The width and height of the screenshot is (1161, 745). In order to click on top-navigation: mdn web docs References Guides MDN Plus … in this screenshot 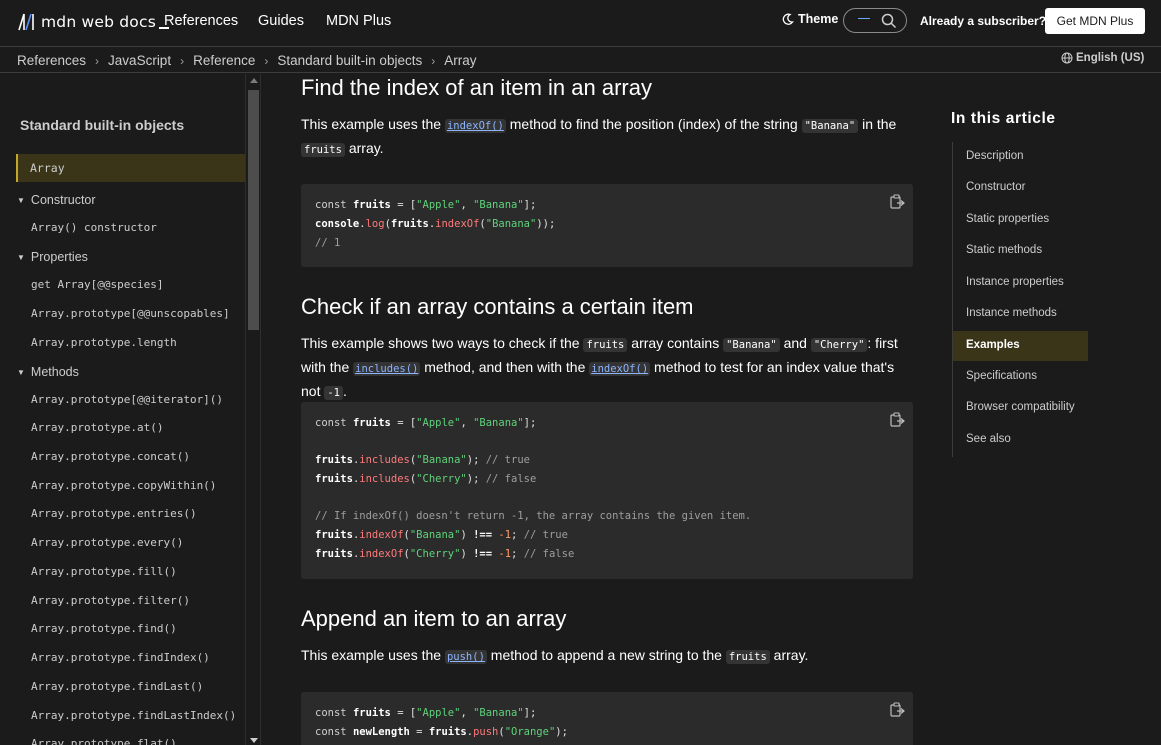, I will do `click(580, 23)`.